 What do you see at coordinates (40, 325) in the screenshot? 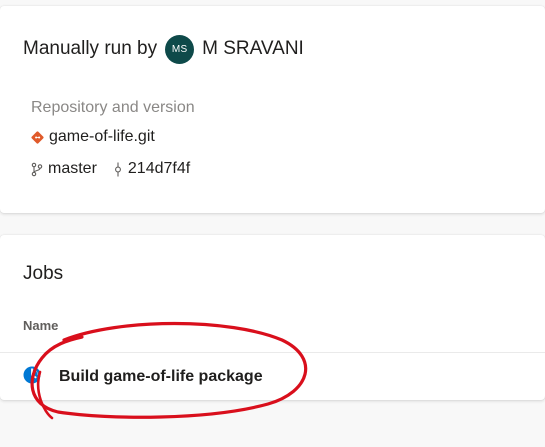
I see `jobs-column-name: Name` at bounding box center [40, 325].